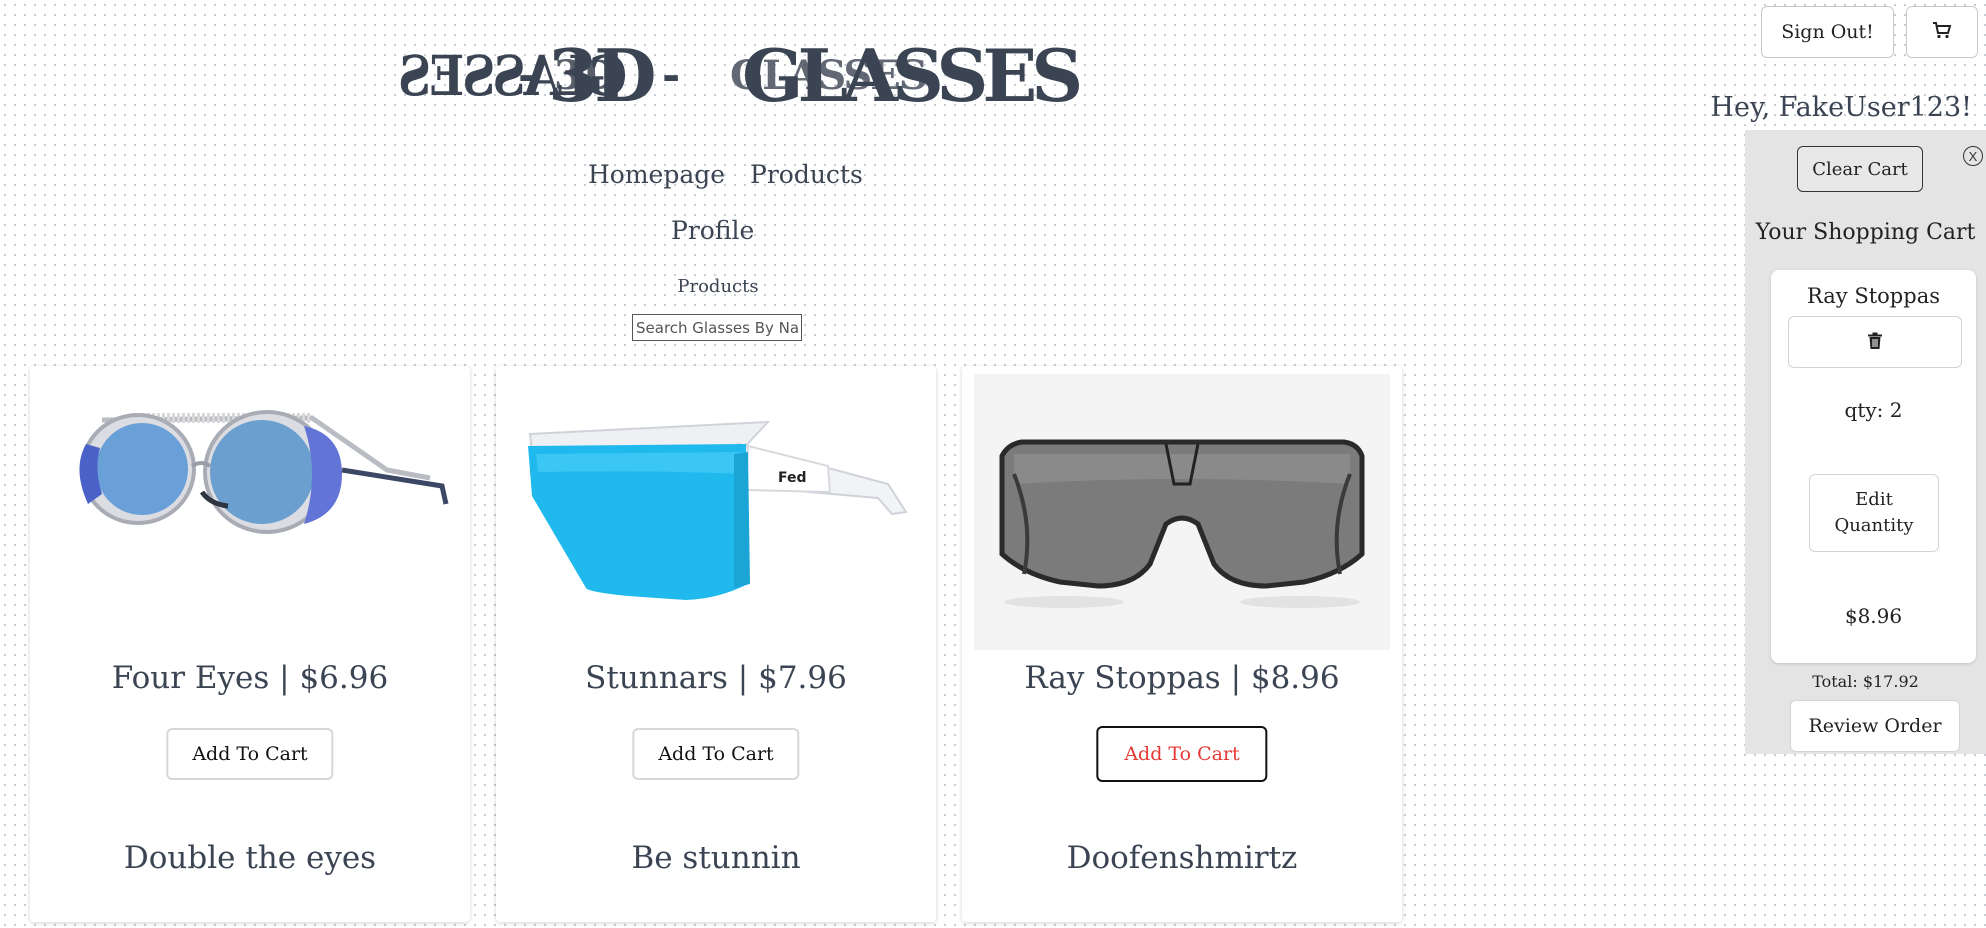 The image size is (1986, 928). I want to click on trash-icon, so click(1875, 340).